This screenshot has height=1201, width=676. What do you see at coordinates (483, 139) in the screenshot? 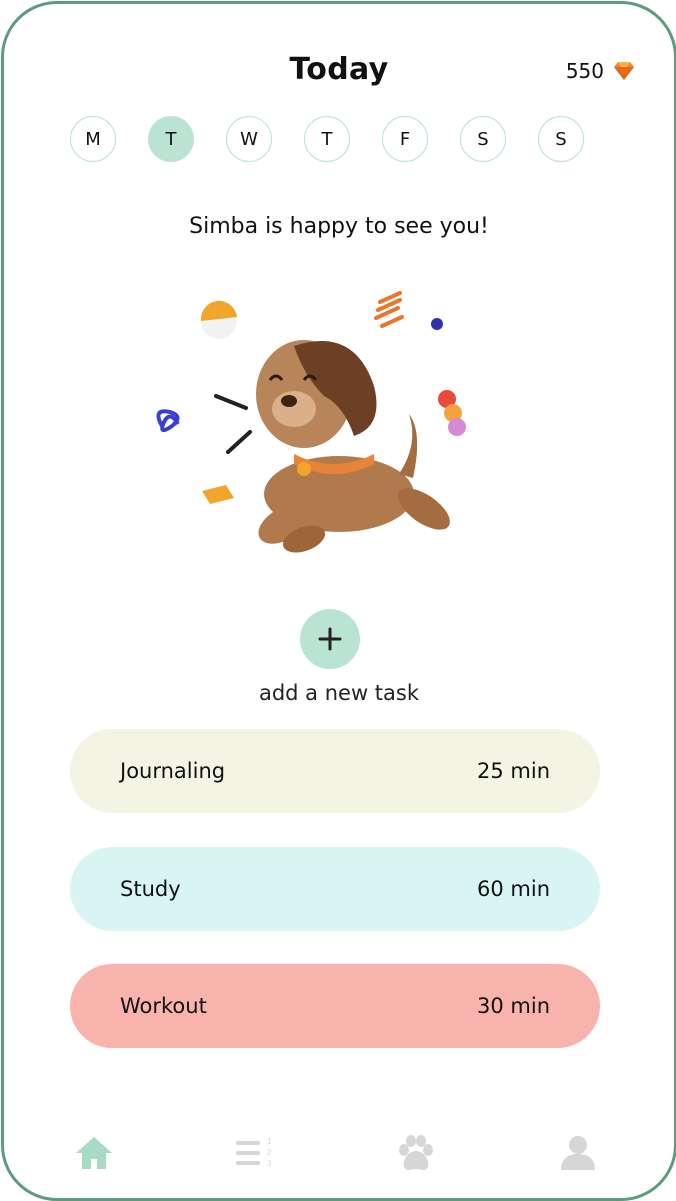
I see `day-saturday: S` at bounding box center [483, 139].